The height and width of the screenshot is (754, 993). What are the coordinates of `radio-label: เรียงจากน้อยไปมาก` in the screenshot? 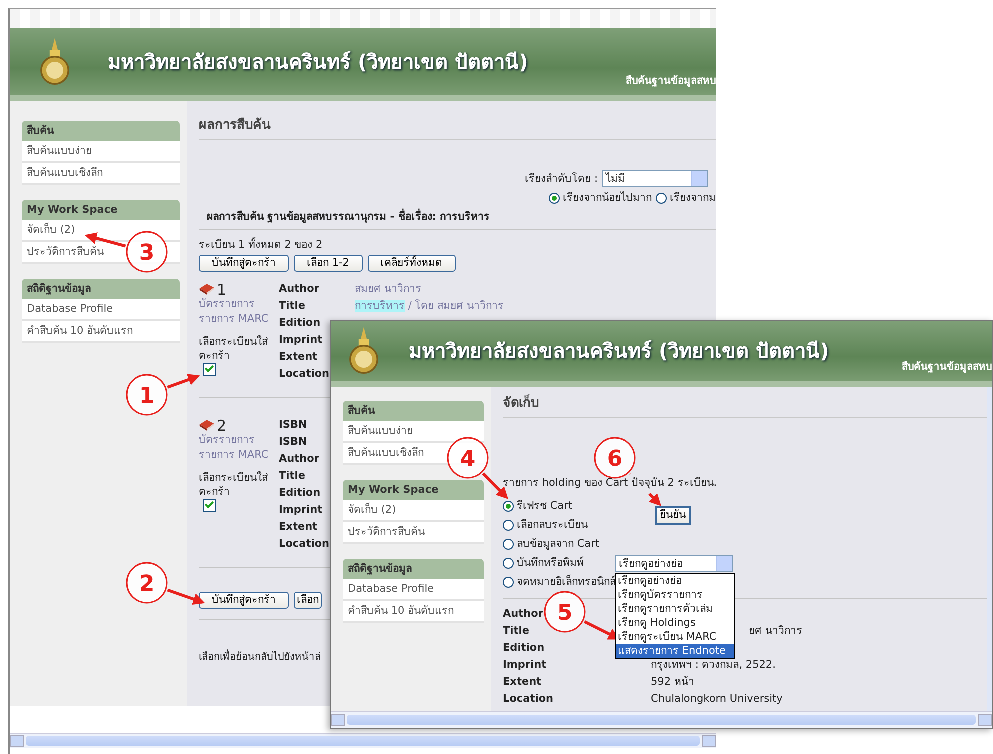 It's located at (607, 198).